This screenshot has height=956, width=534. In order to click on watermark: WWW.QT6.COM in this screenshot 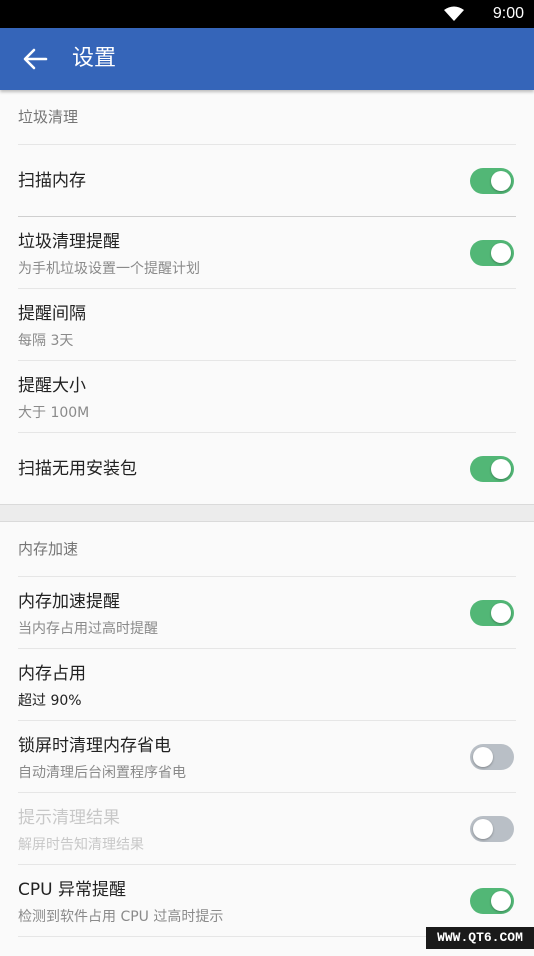, I will do `click(480, 938)`.